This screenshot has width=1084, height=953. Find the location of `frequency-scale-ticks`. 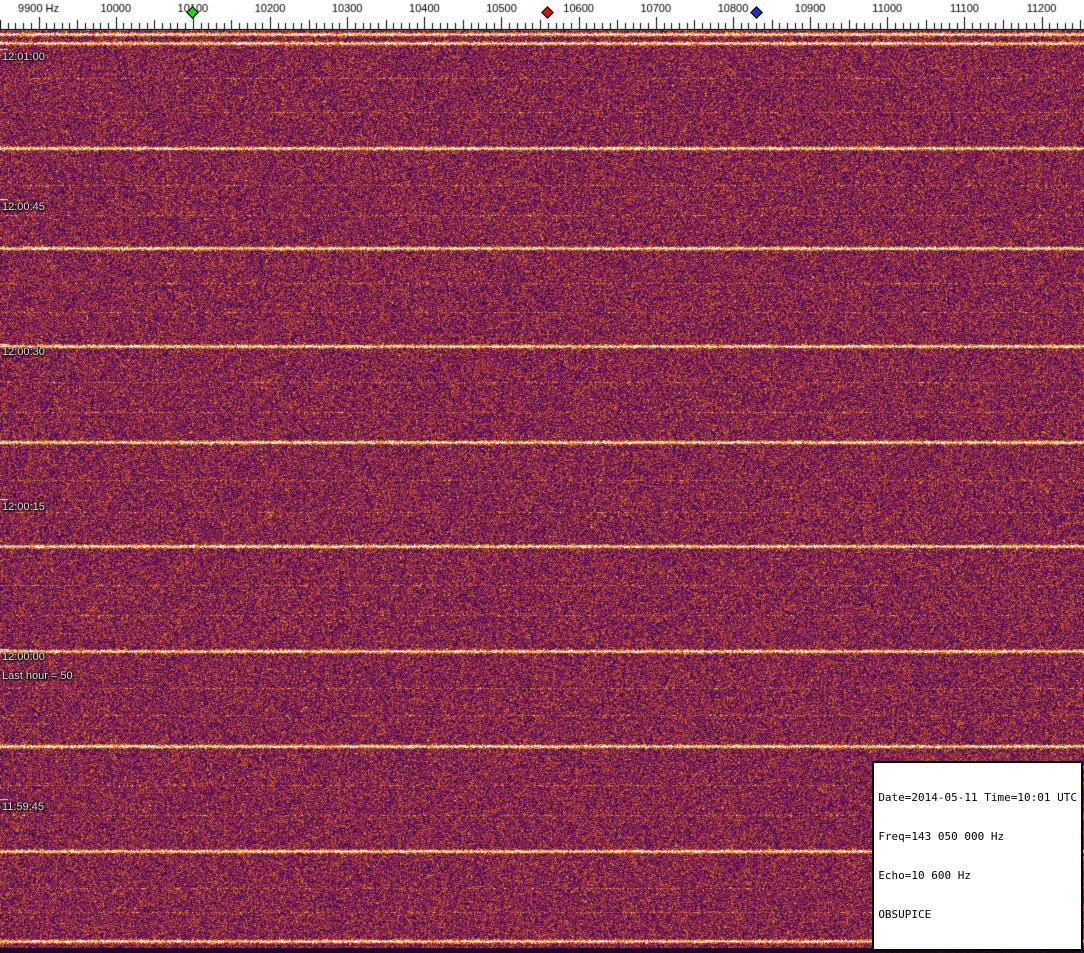

frequency-scale-ticks is located at coordinates (542, 15).